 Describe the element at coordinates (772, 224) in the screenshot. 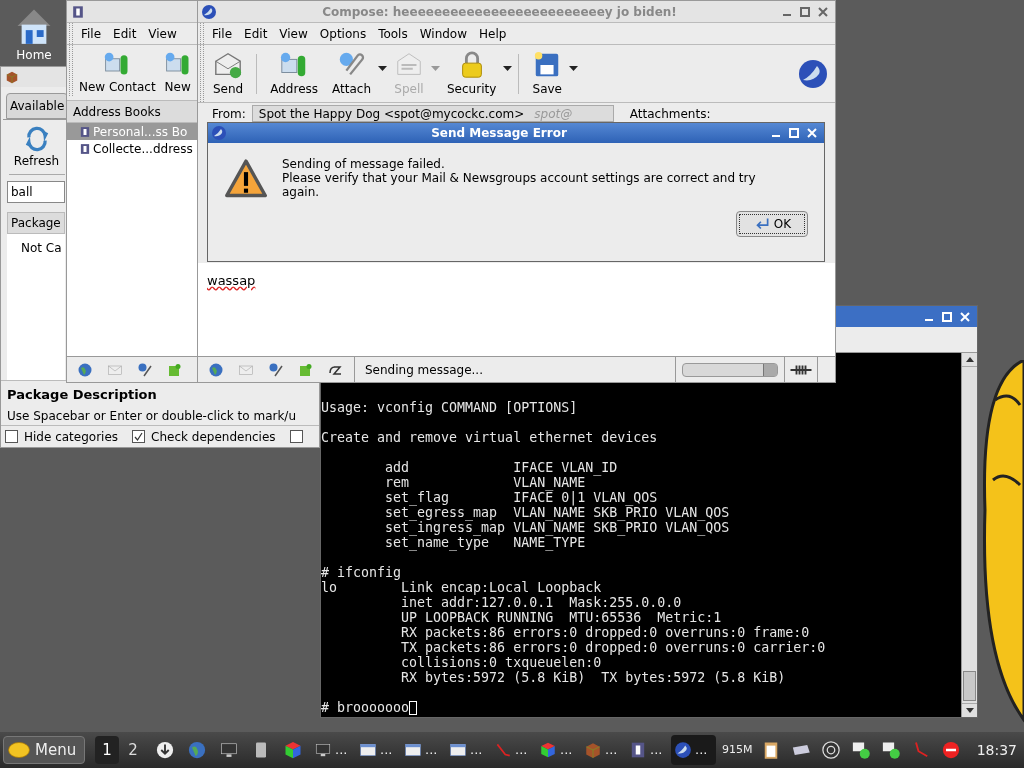

I see `ok-button: OK` at that location.